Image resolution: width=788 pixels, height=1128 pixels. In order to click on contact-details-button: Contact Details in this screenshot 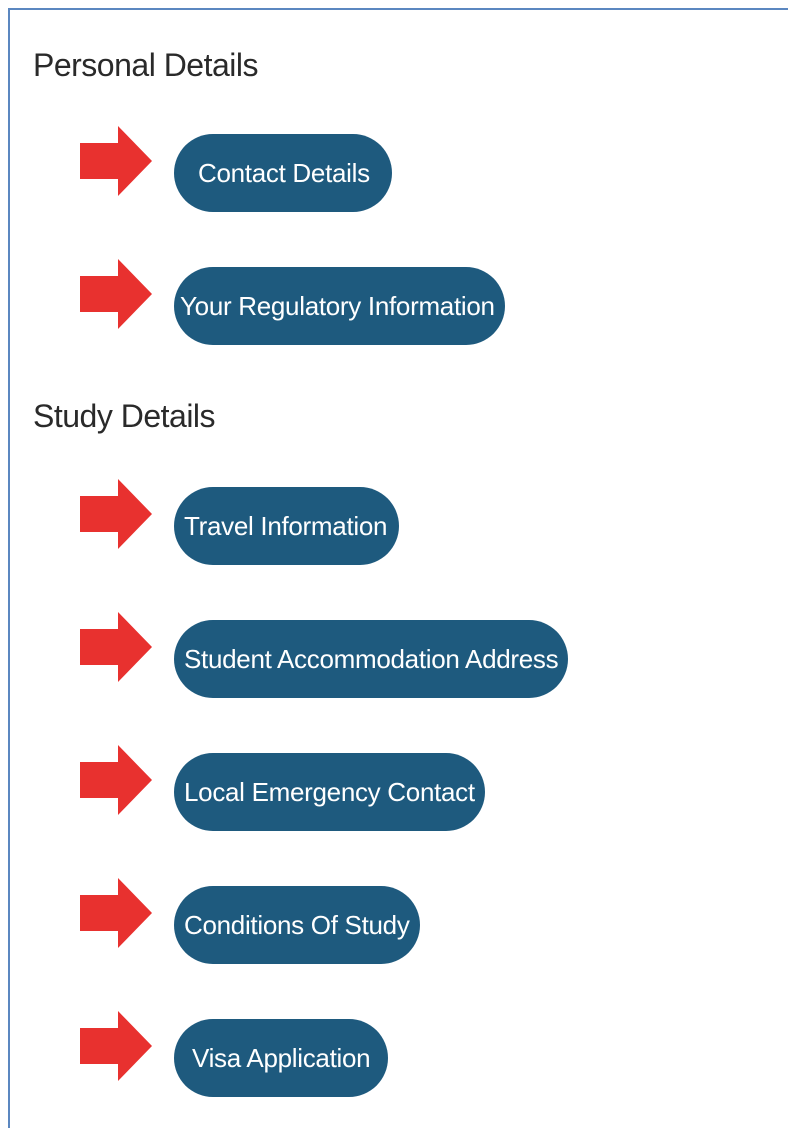, I will do `click(283, 173)`.